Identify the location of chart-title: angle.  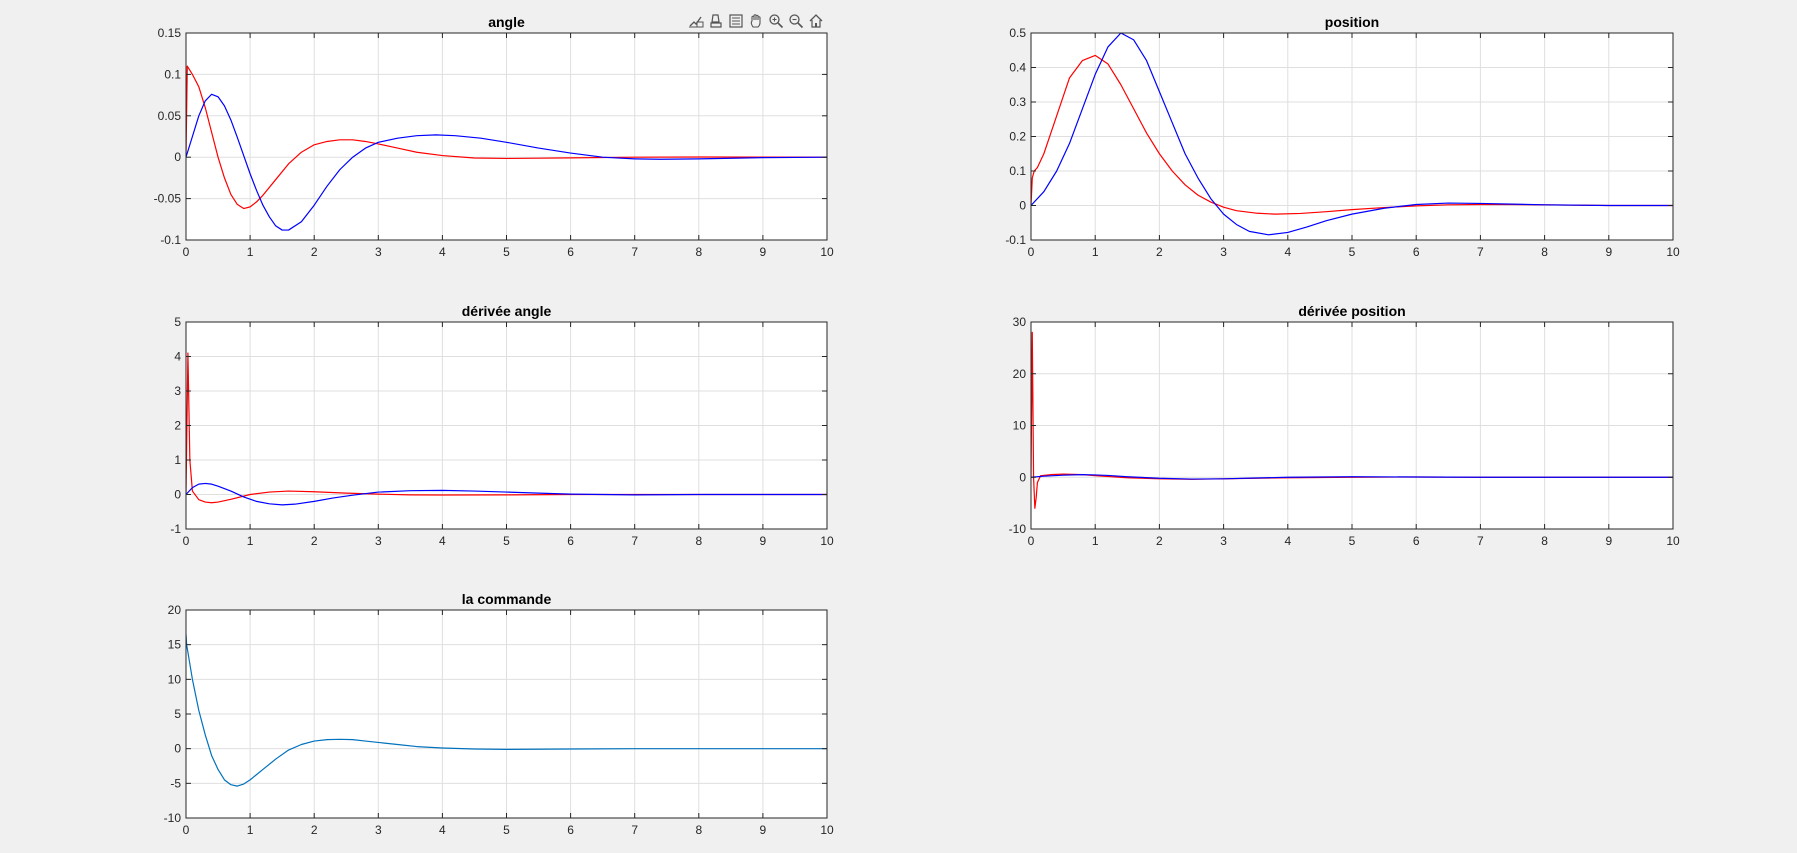
(506, 22).